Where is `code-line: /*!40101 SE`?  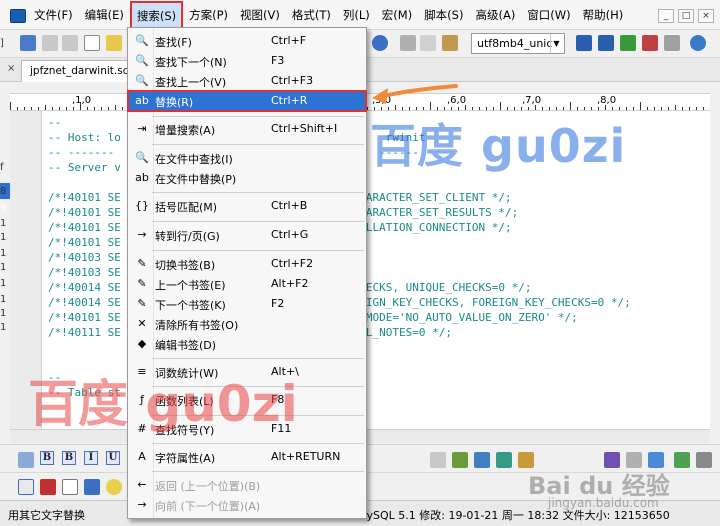 code-line: /*!40101 SE is located at coordinates (84, 242).